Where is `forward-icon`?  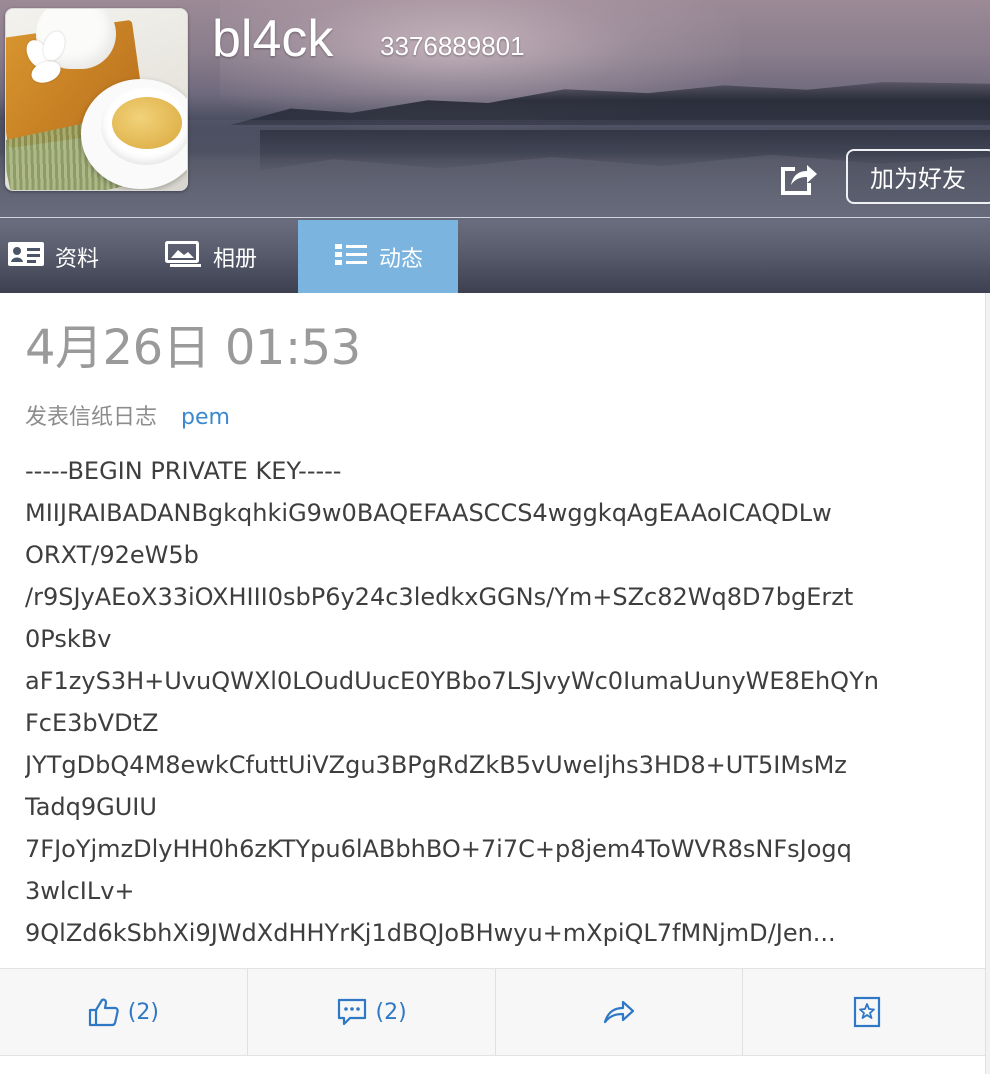
forward-icon is located at coordinates (619, 1012).